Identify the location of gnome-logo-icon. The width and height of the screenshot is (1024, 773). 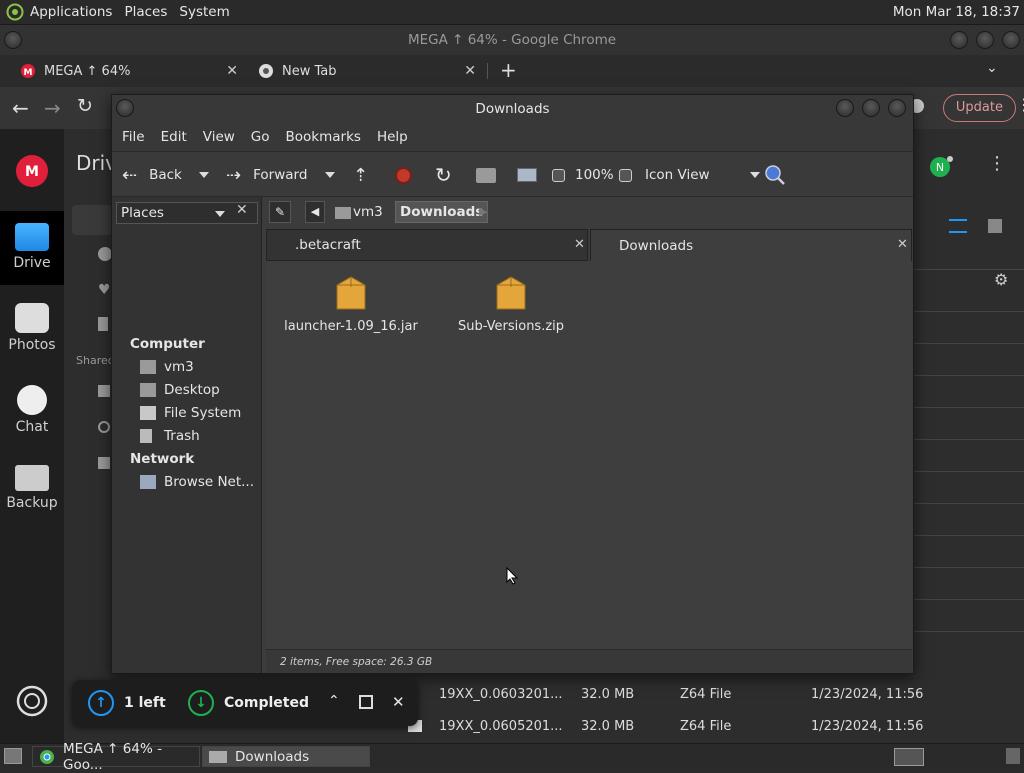
(15, 12).